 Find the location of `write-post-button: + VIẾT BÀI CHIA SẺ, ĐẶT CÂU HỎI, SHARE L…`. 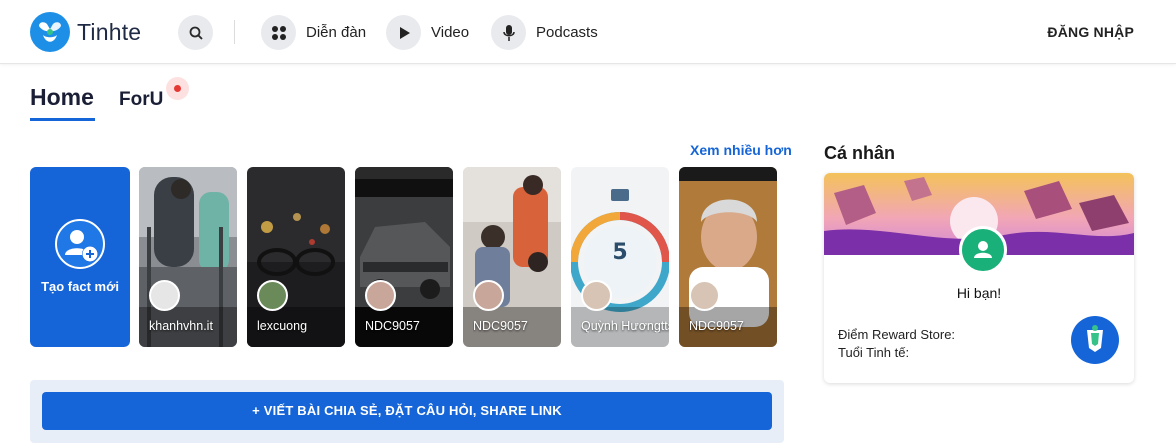

write-post-button: + VIẾT BÀI CHIA SẺ, ĐẶT CÂU HỎI, SHARE L… is located at coordinates (407, 411).